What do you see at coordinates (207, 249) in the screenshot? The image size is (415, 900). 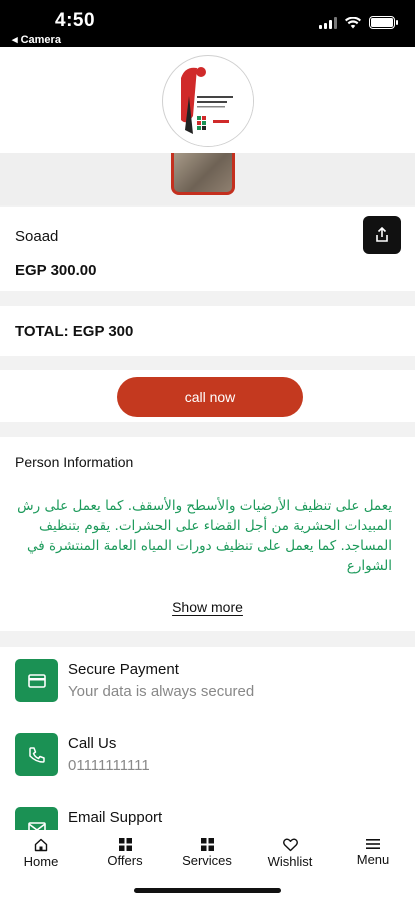 I see `product-card: Soaad EGP 300.00` at bounding box center [207, 249].